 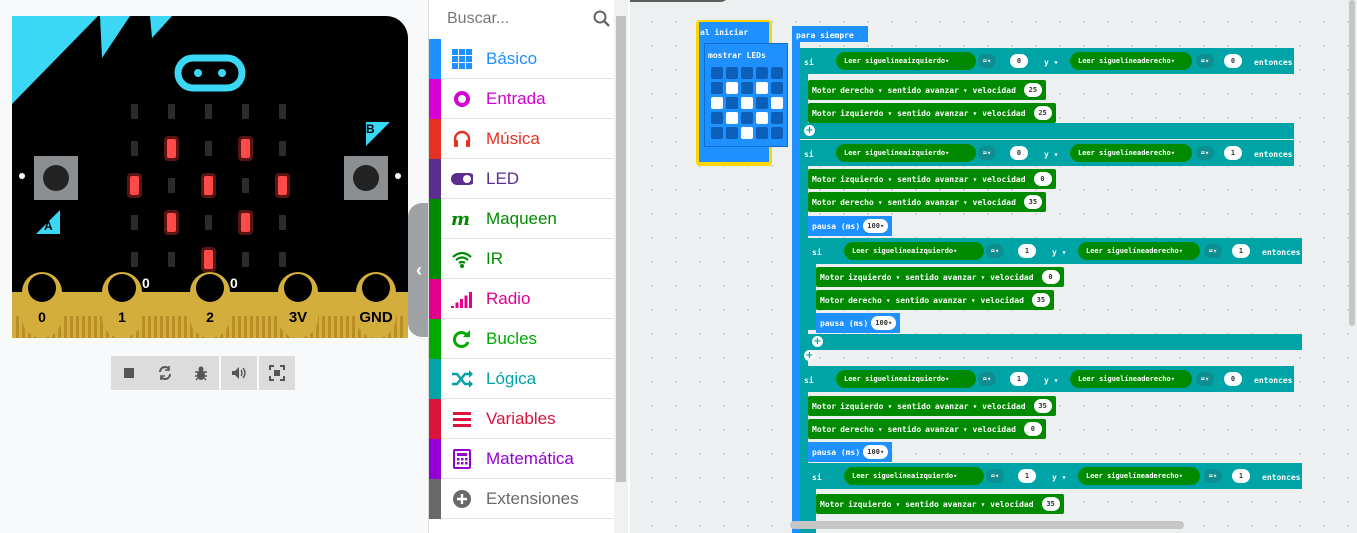 I want to click on workspace-vertical-scrollbar, so click(x=1352, y=163).